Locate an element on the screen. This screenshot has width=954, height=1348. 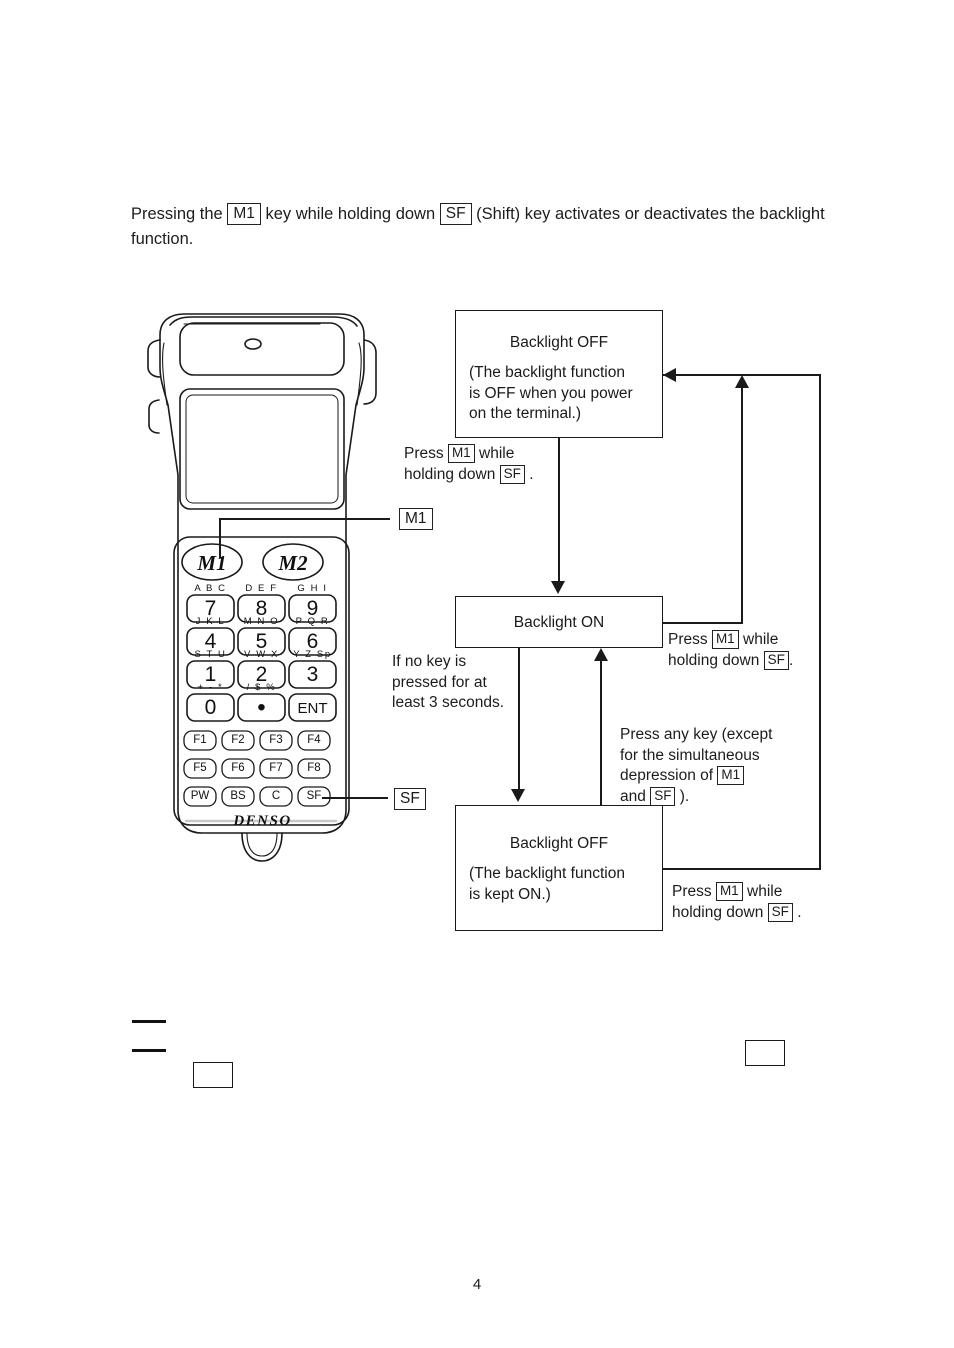
device-key-sf: SF is located at coordinates (314, 796).